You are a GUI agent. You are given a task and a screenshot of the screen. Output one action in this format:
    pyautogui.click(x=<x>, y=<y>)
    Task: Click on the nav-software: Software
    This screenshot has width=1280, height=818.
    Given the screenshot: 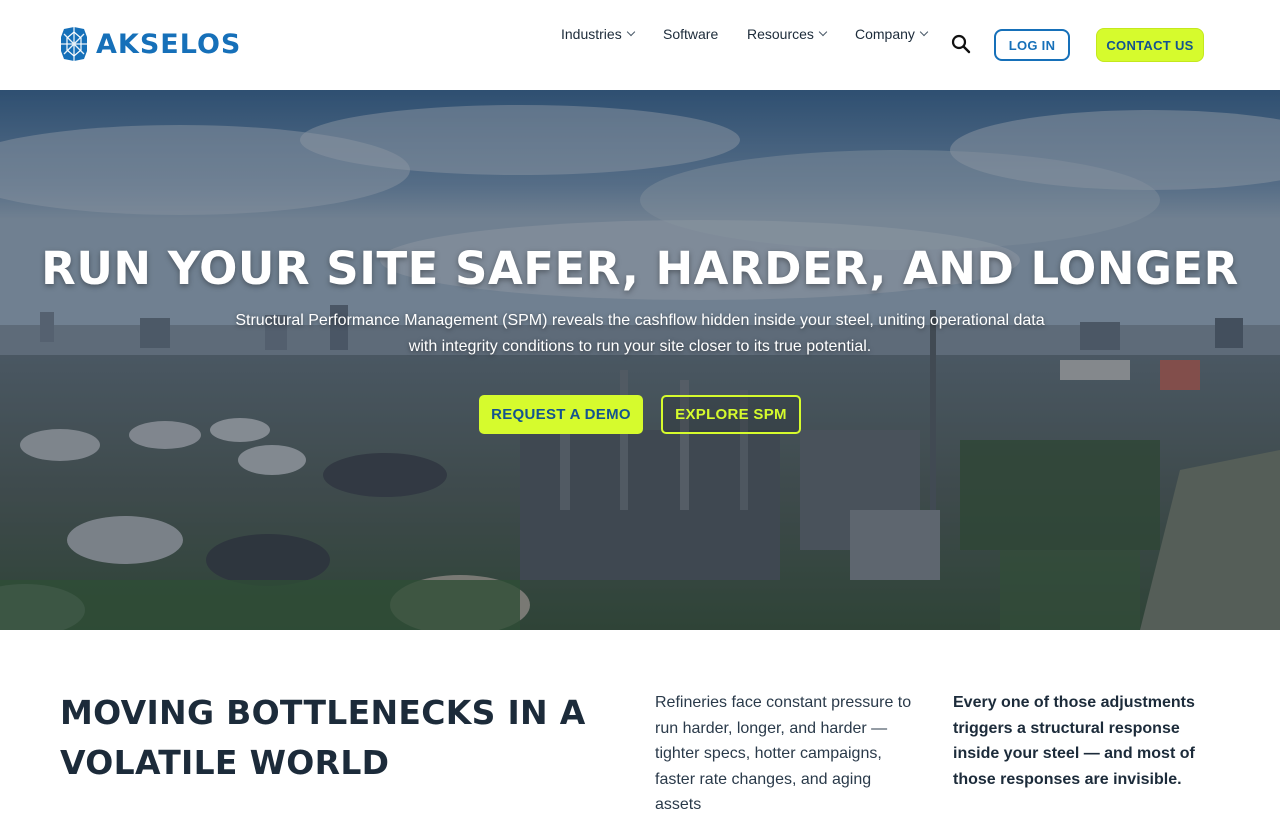 What is the action you would take?
    pyautogui.click(x=690, y=34)
    